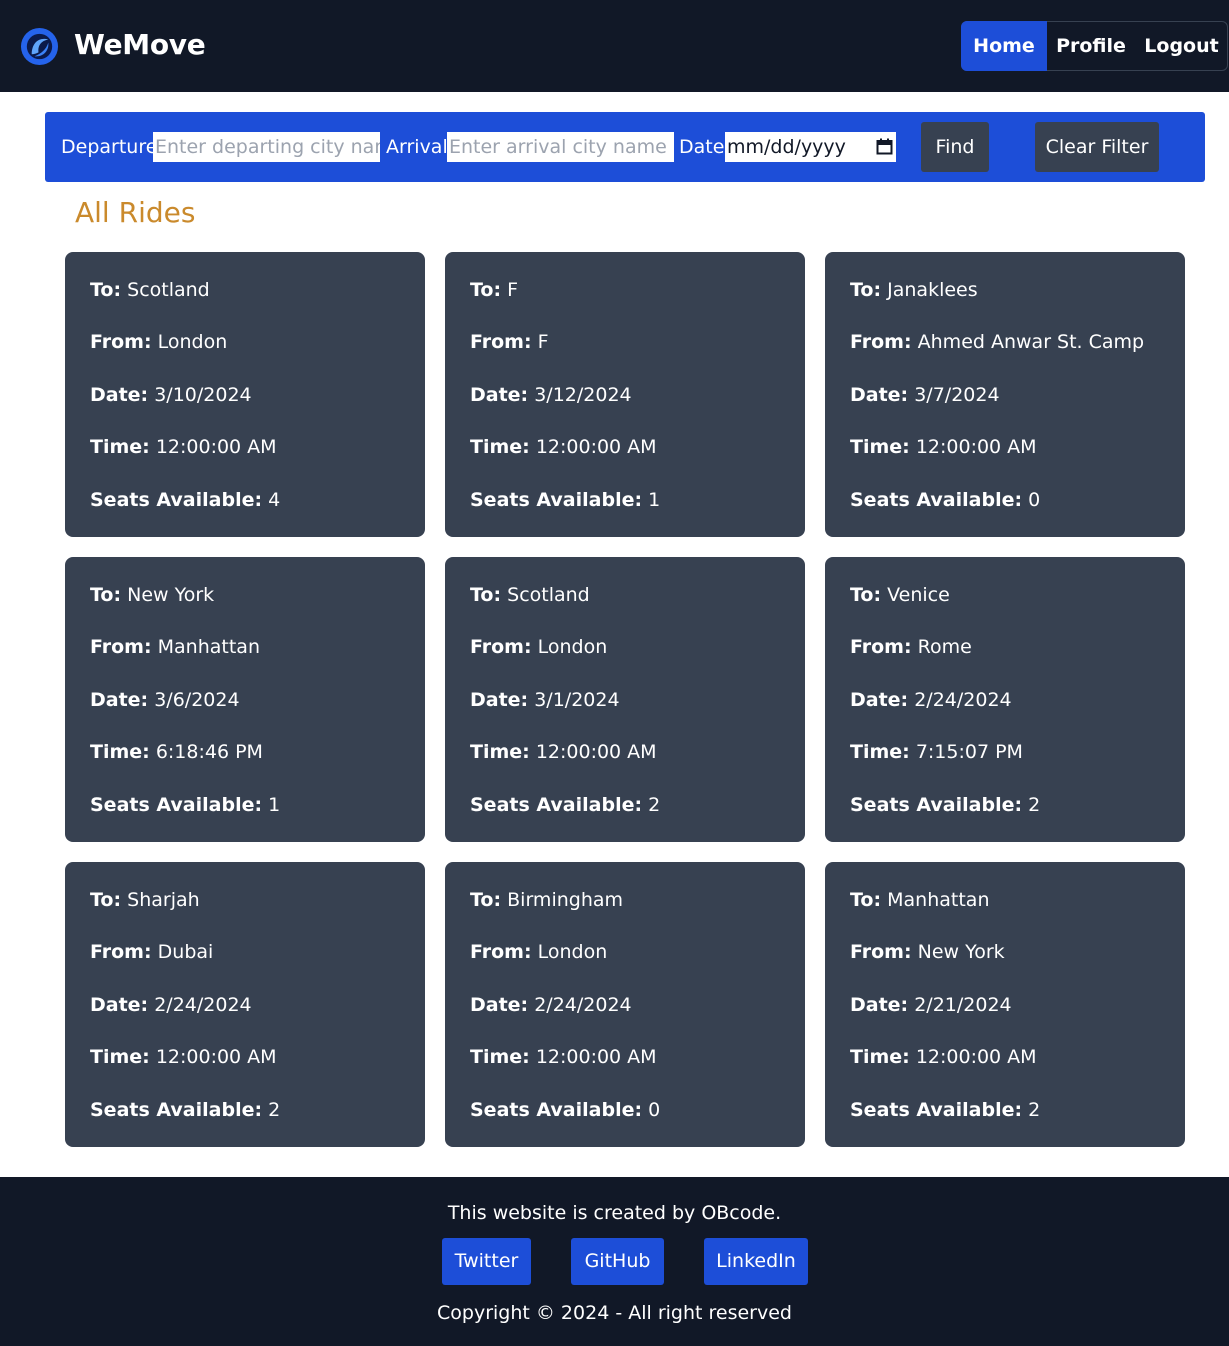  I want to click on ride-date-value: 3/7/2024, so click(957, 395).